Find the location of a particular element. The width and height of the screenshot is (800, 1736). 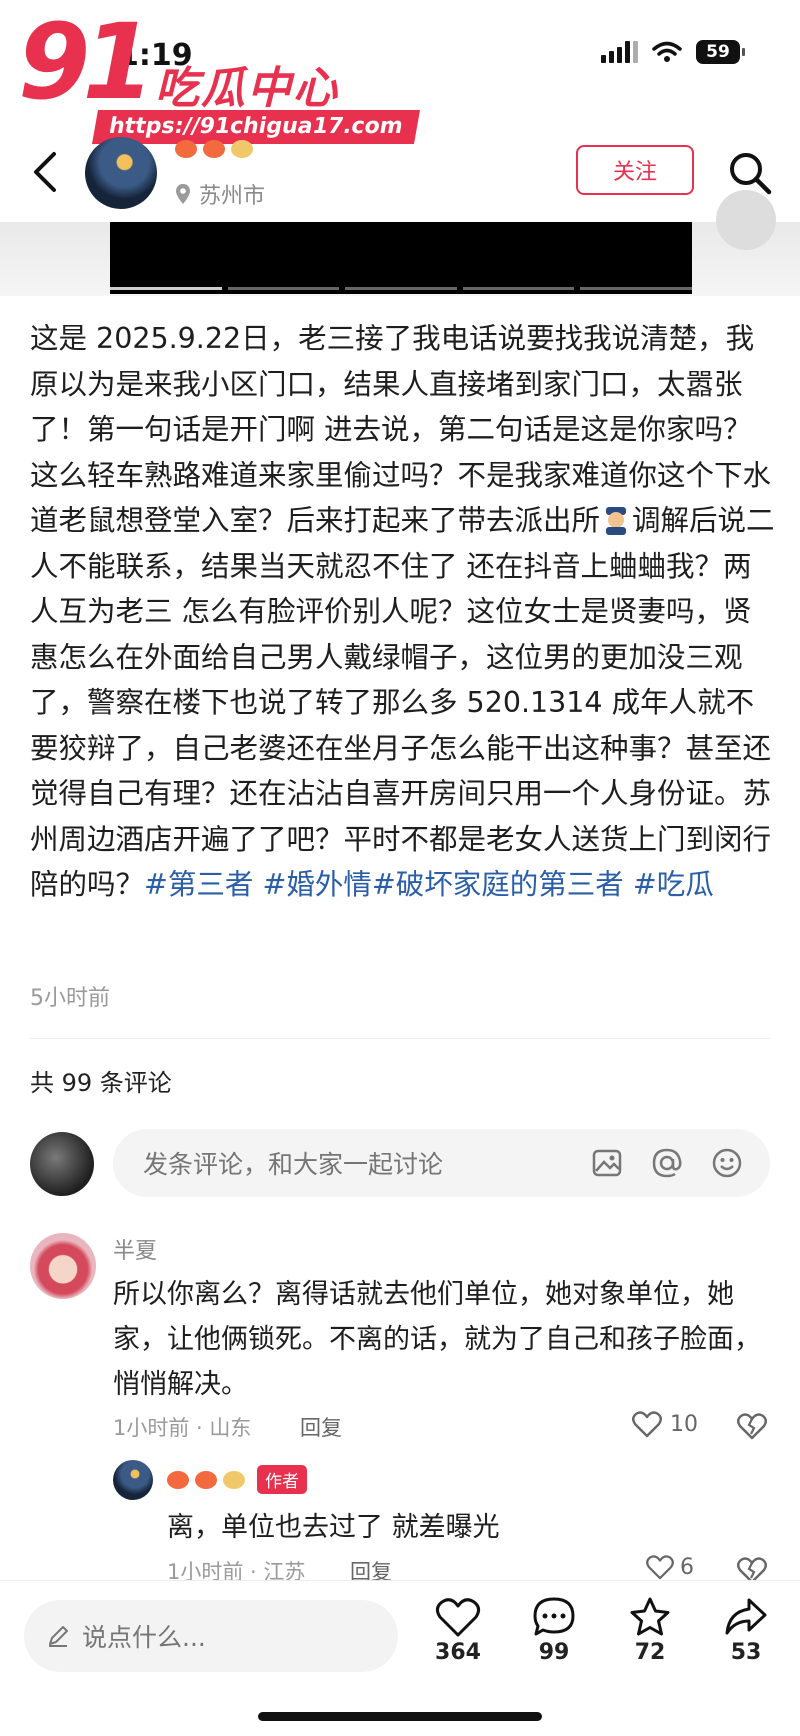

favorite-button: 72 is located at coordinates (650, 1630).